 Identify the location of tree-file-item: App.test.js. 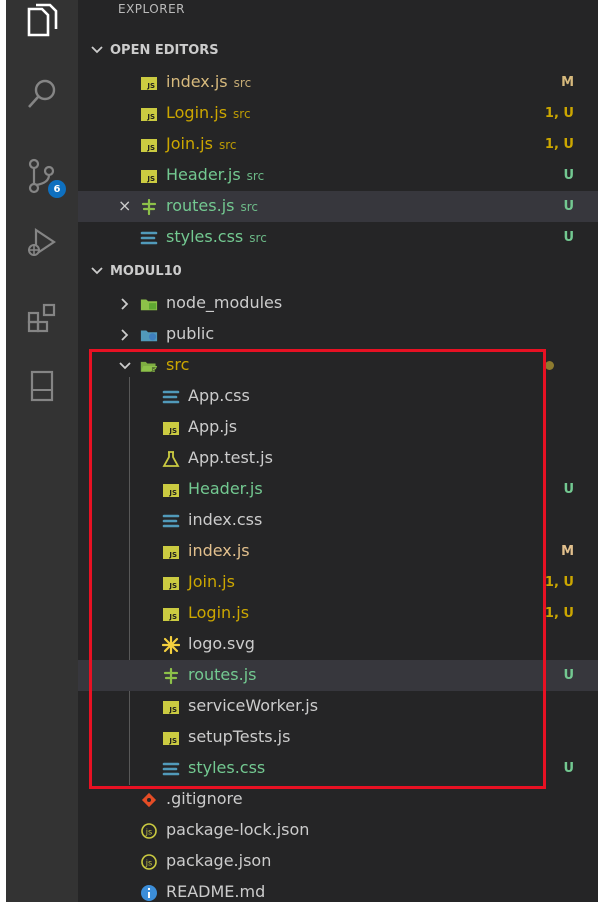
(338, 458).